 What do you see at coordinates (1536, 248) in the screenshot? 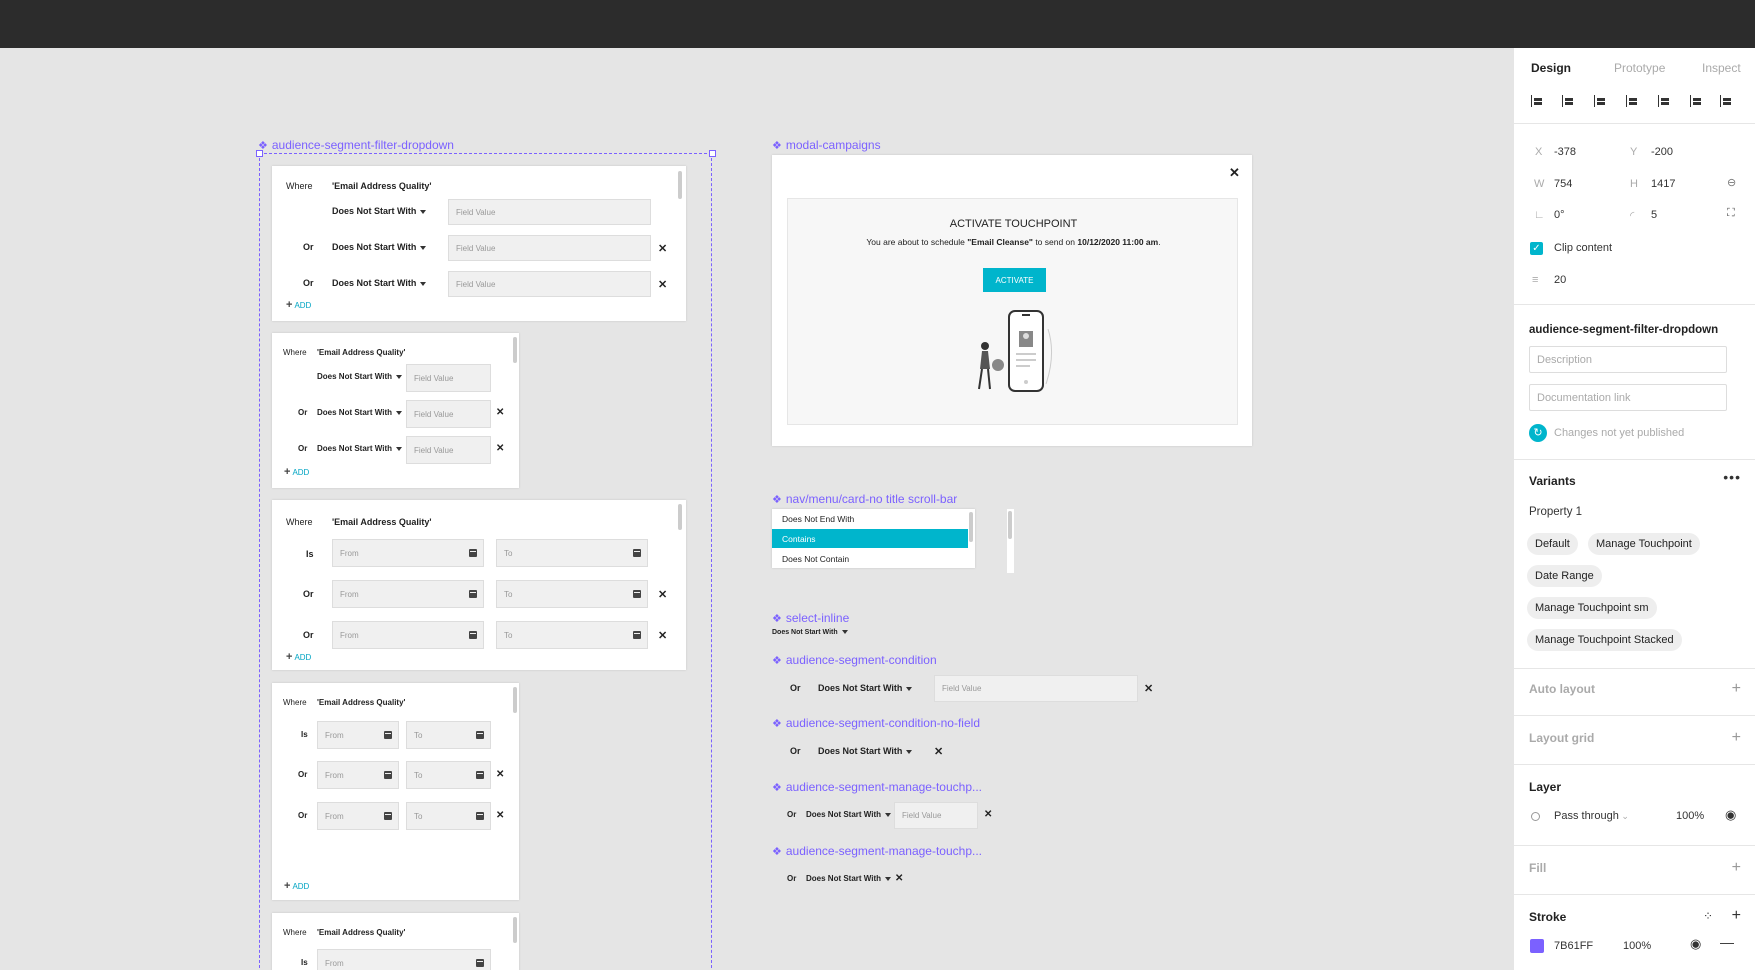
I see `clip-content-checkbox: ✓` at bounding box center [1536, 248].